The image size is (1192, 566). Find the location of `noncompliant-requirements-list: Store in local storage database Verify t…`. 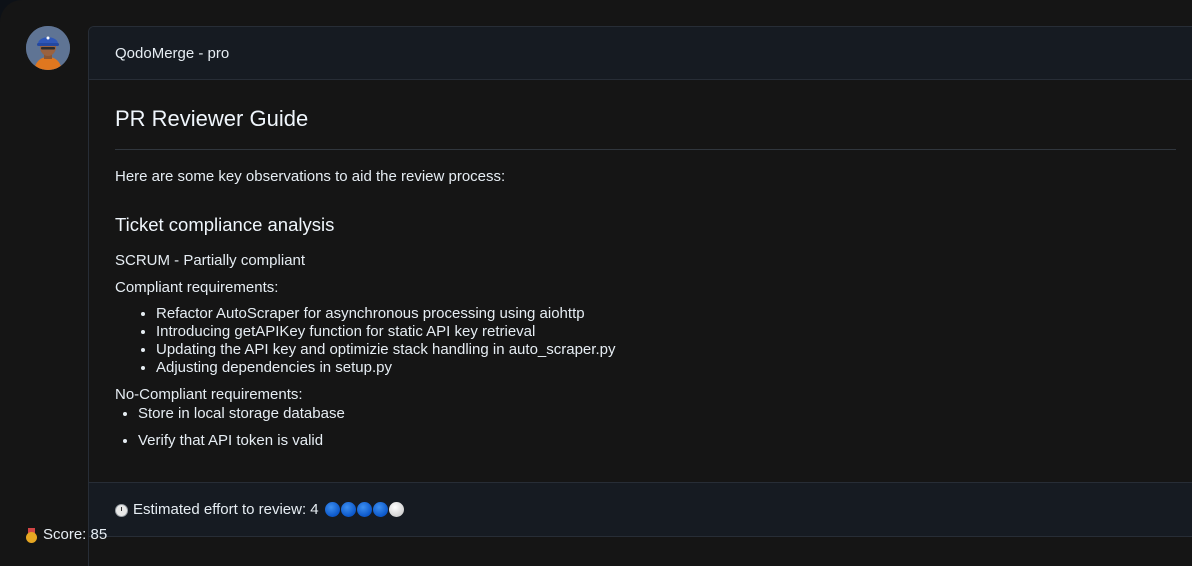

noncompliant-requirements-list: Store in local storage database Verify t… is located at coordinates (230, 427).